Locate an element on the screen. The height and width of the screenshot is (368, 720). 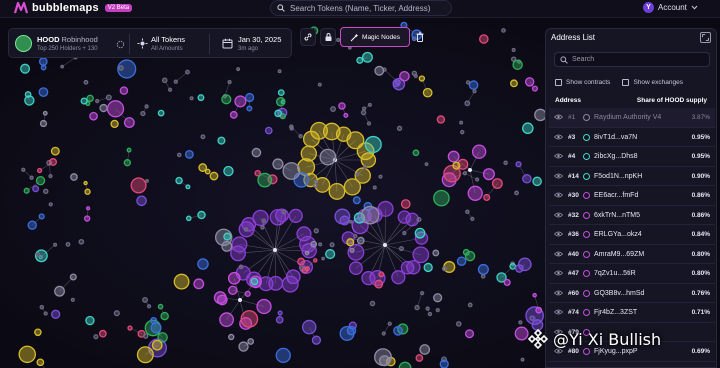
address-row: #30 EE6acr...fmFd 0.86% is located at coordinates (632, 196).